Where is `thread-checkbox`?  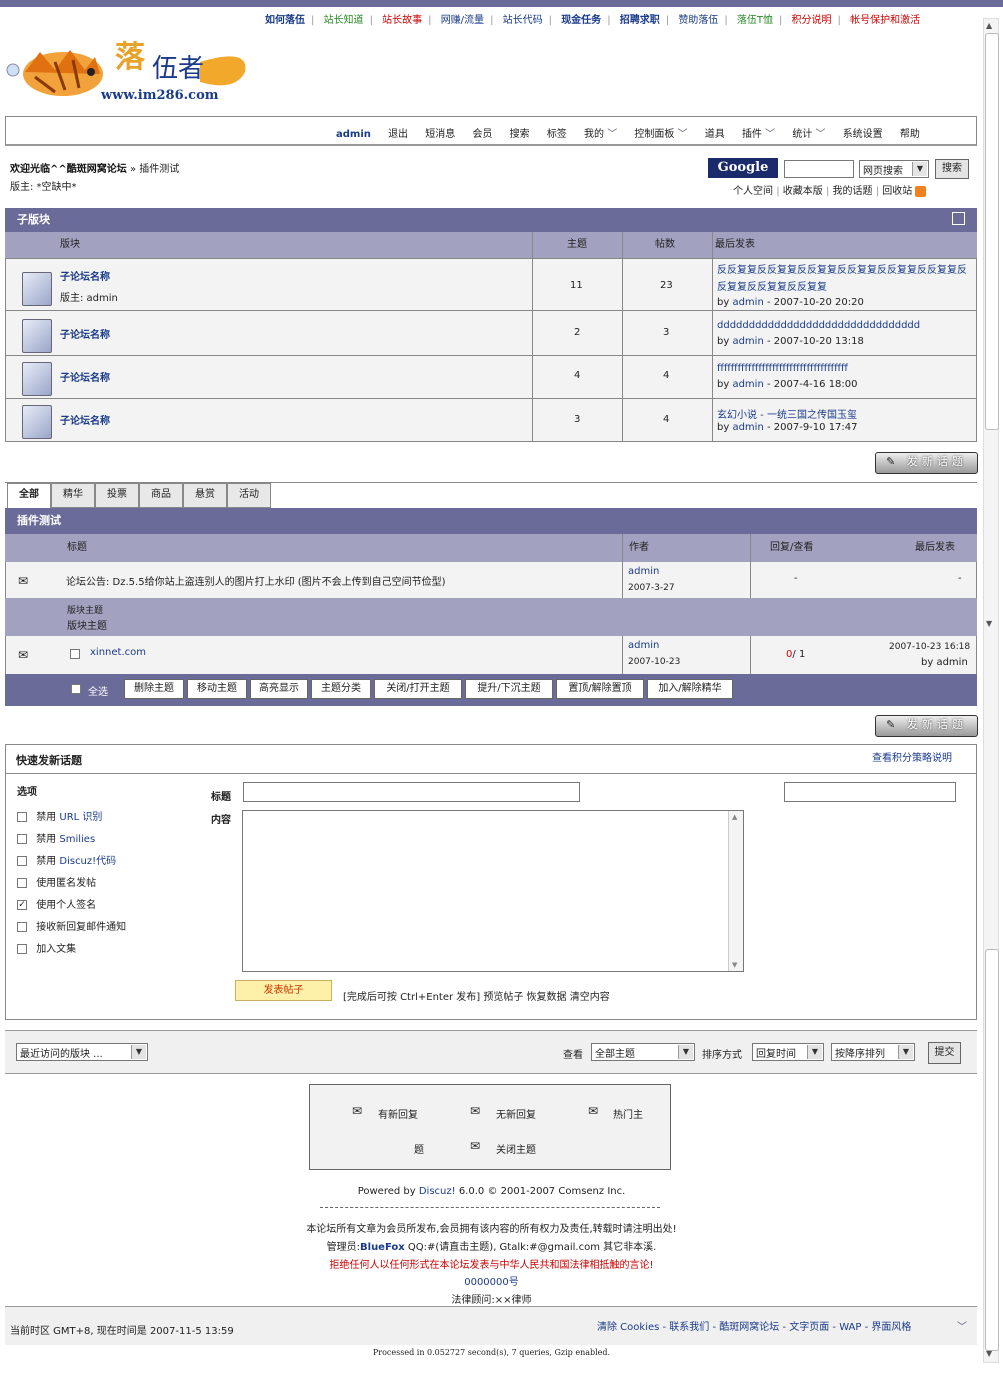 thread-checkbox is located at coordinates (75, 654).